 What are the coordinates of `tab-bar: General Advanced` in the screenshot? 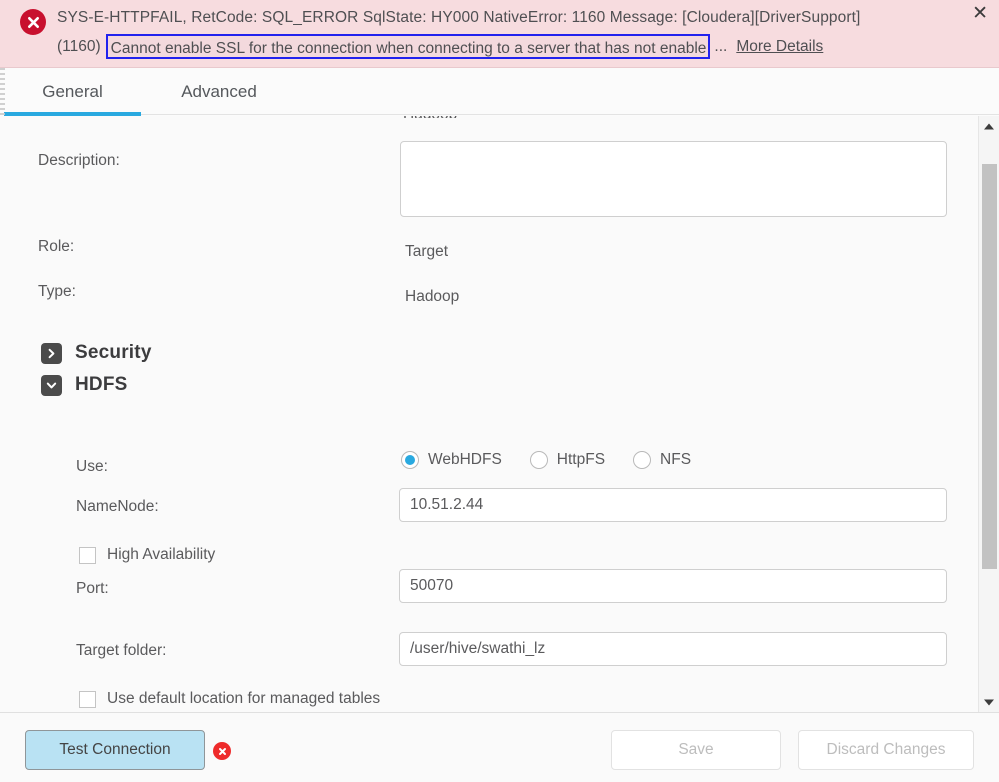 It's located at (499, 92).